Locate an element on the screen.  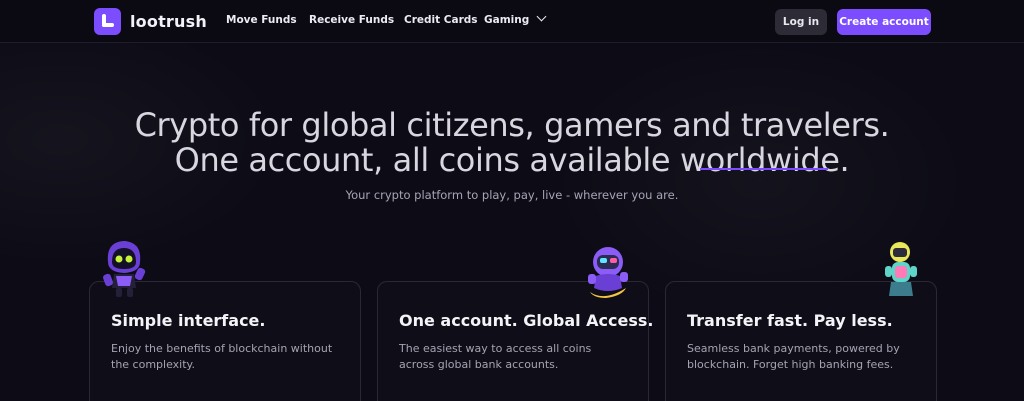
chevron-down-icon is located at coordinates (541, 16).